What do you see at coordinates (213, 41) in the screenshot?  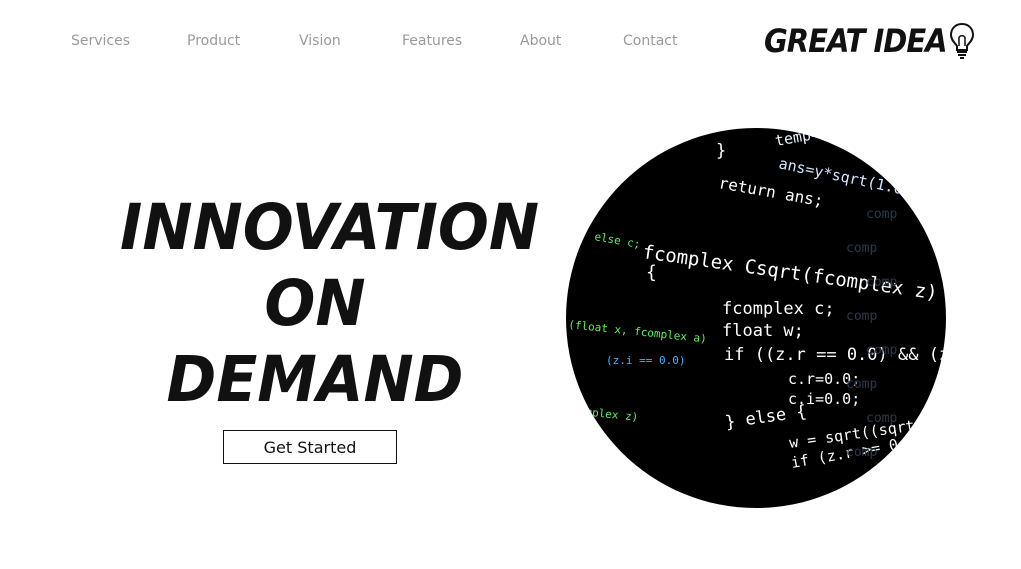 I see `nav-product-link: Product` at bounding box center [213, 41].